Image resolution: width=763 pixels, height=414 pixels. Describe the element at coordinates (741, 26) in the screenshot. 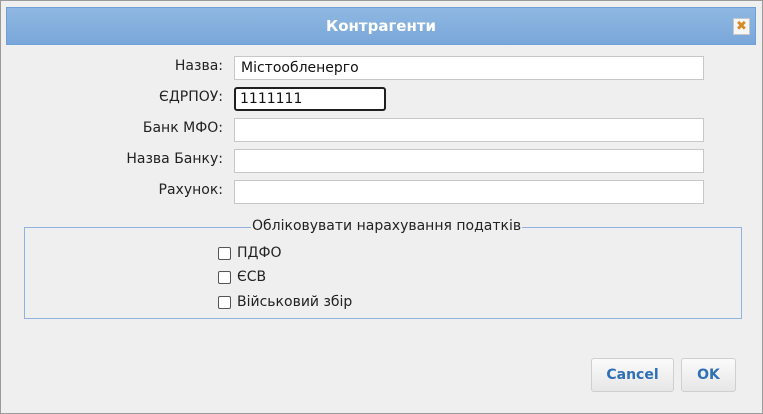

I see `close-icon: ✖` at that location.